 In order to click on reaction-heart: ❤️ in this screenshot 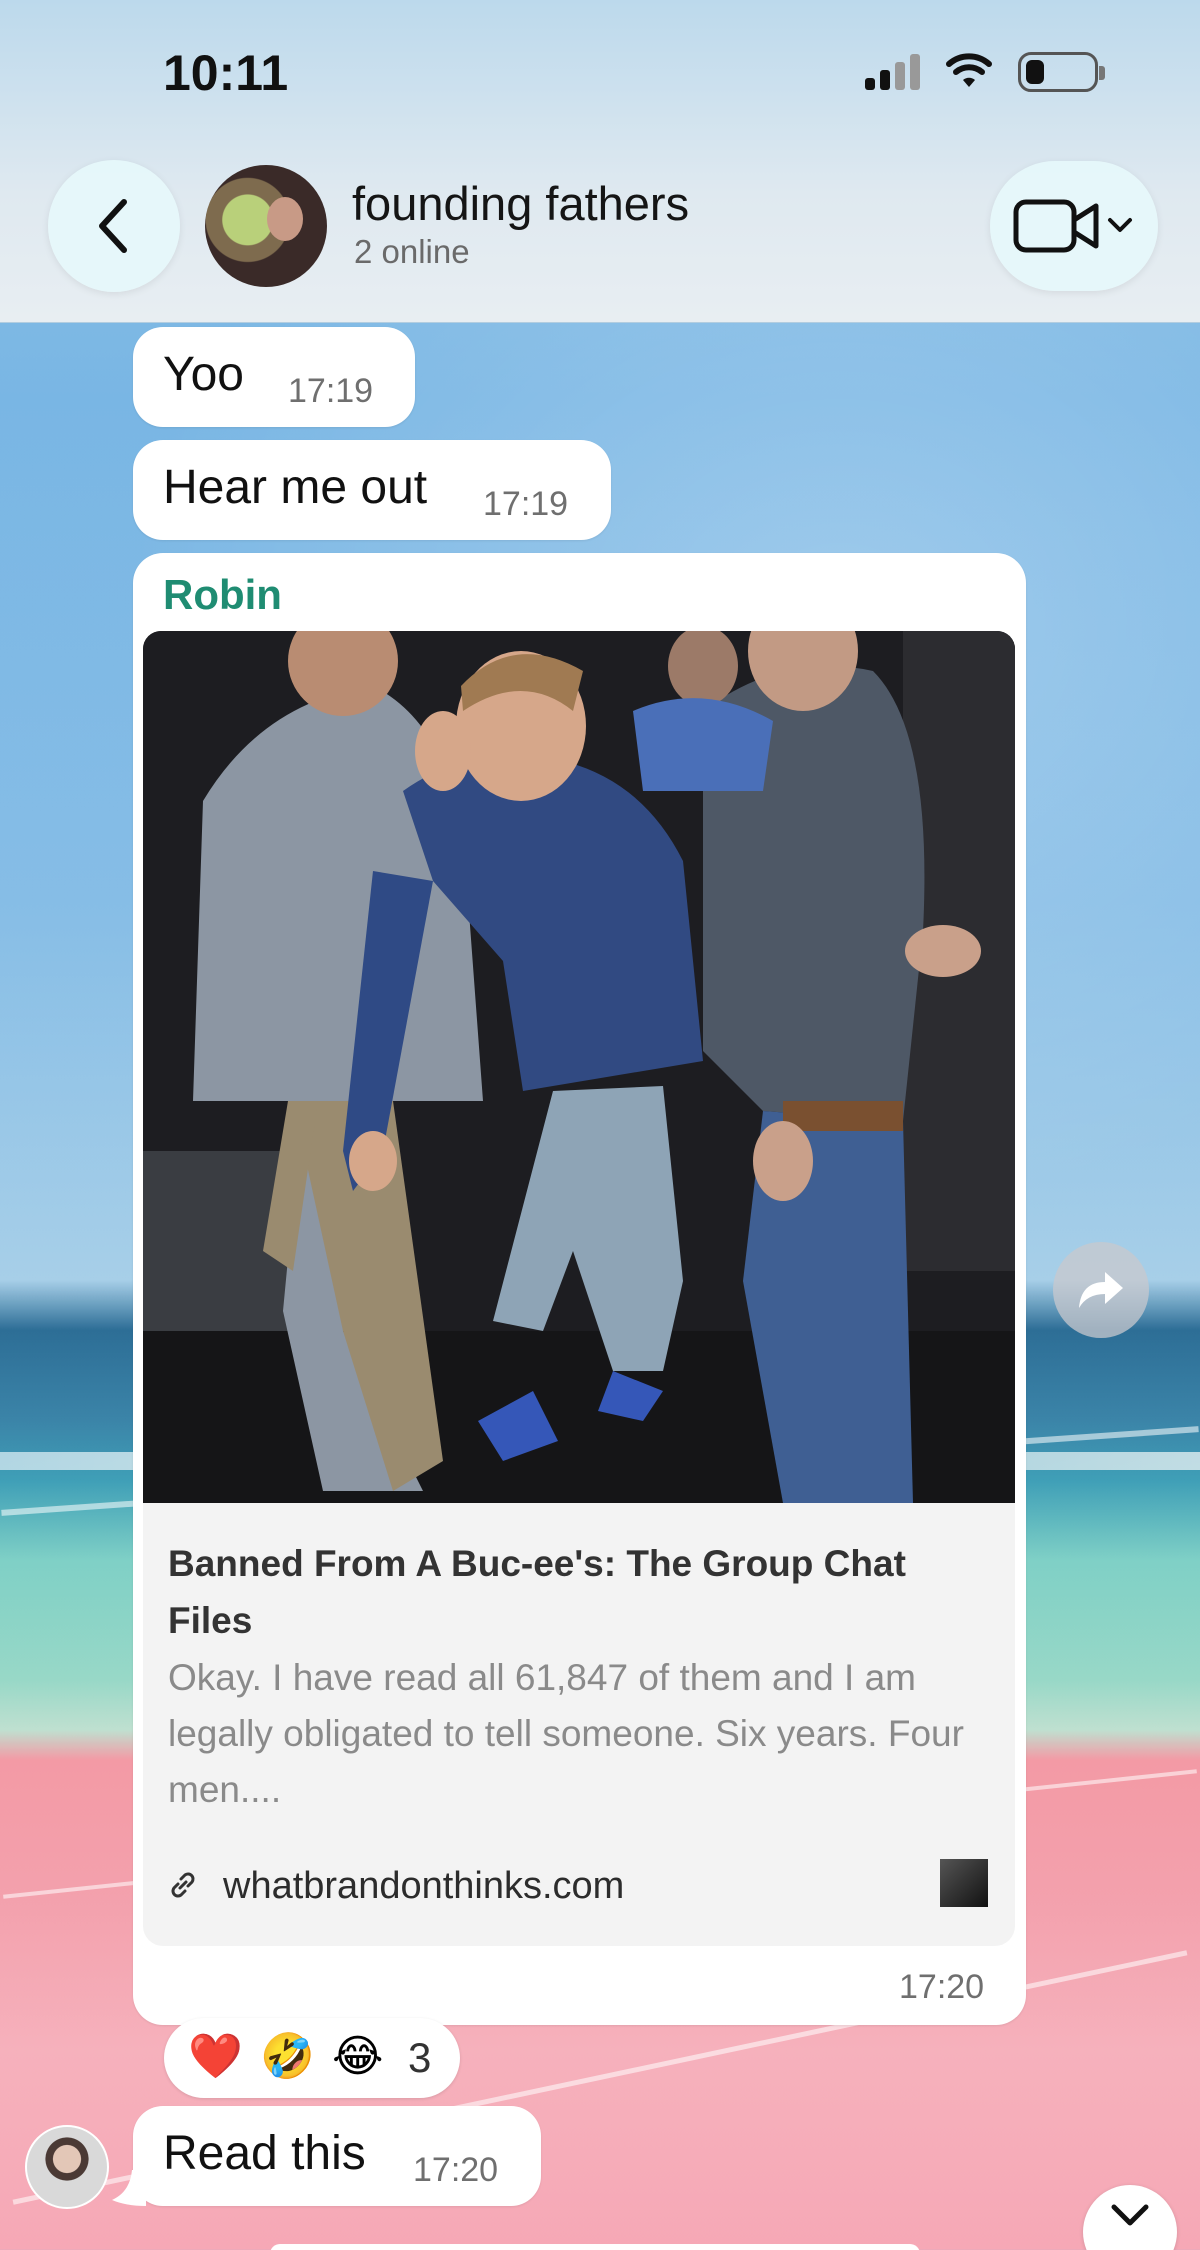, I will do `click(215, 2057)`.